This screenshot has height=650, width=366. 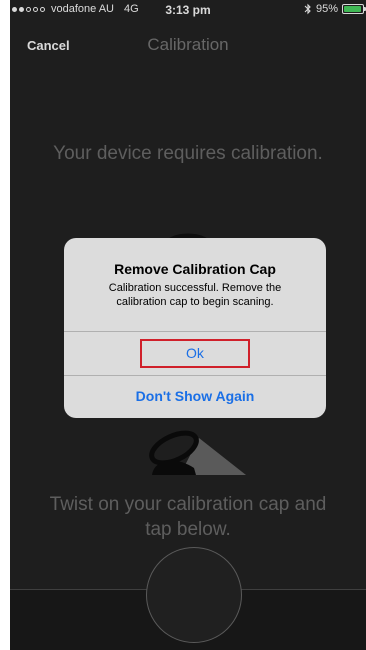 I want to click on alert-title: Remove Calibration Cap, so click(x=195, y=269).